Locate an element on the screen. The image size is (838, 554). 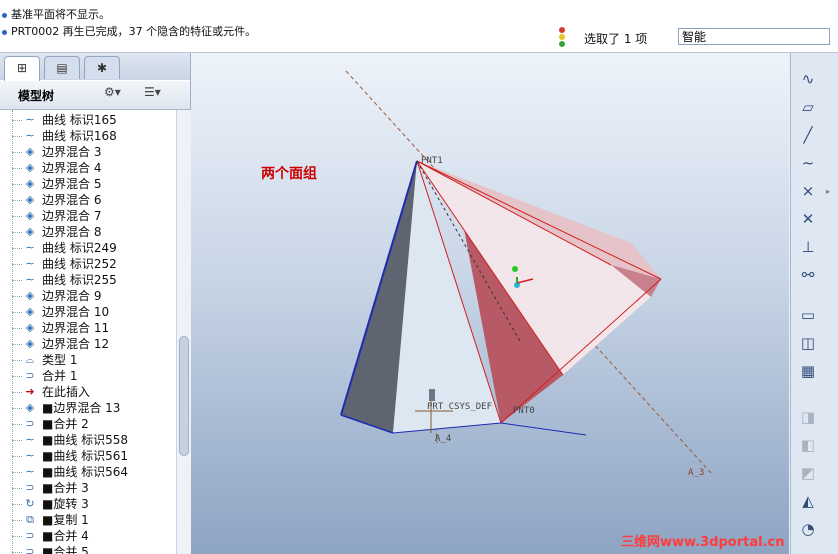
message-text: PRT0002 再生已完成，37 个隐含的特征或元件。 is located at coordinates (134, 31).